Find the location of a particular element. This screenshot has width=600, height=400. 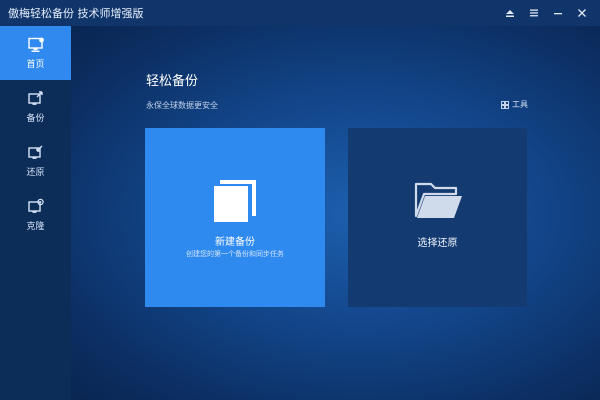

tools-button: 工具 is located at coordinates (514, 104).